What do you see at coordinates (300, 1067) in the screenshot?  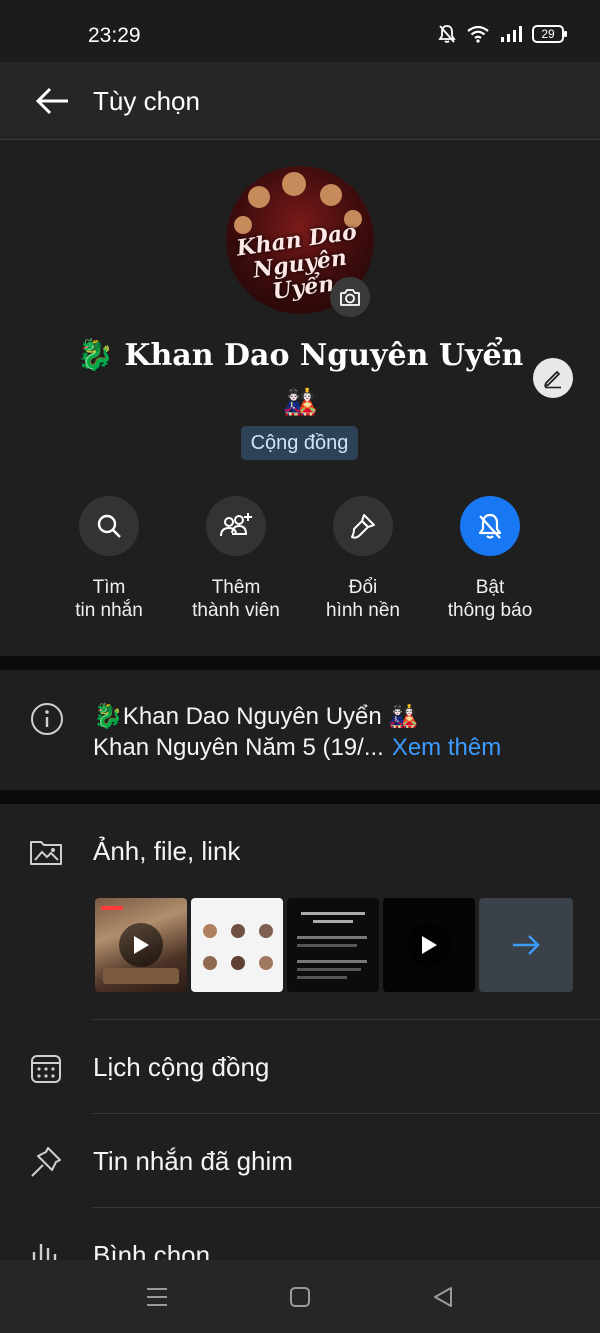 I see `menu-item-calendar: Lịch cộng đồng` at bounding box center [300, 1067].